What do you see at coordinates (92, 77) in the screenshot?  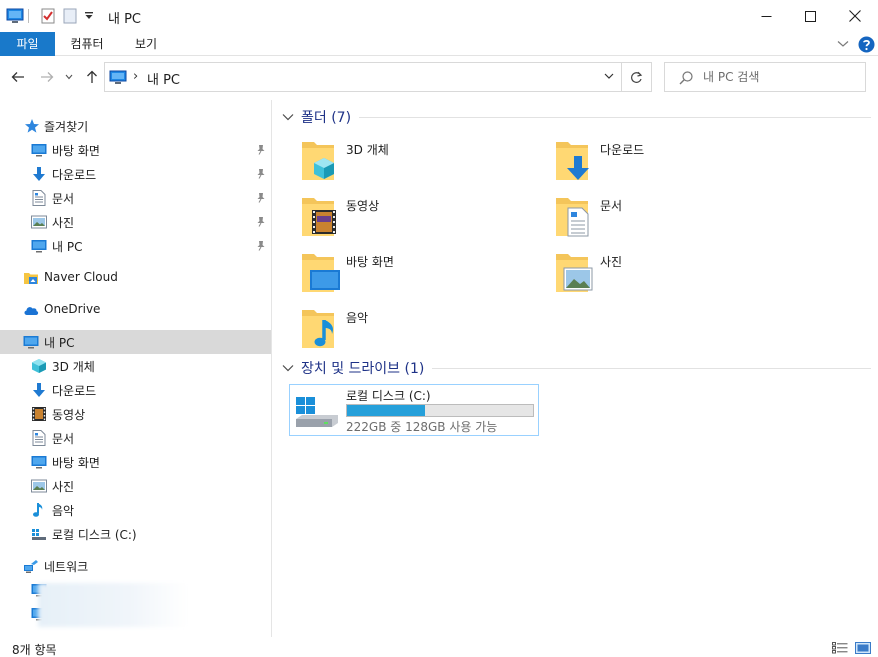 I see `up-button` at bounding box center [92, 77].